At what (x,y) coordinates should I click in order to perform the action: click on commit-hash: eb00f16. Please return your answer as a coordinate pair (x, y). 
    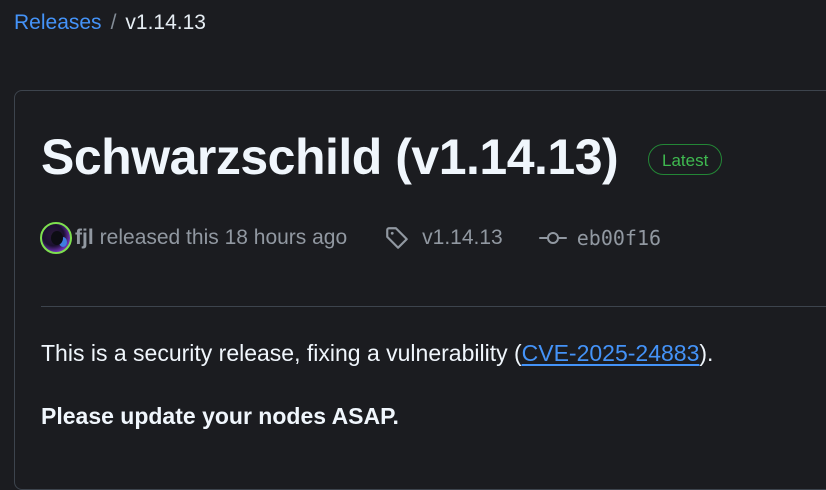
    Looking at the image, I should click on (619, 238).